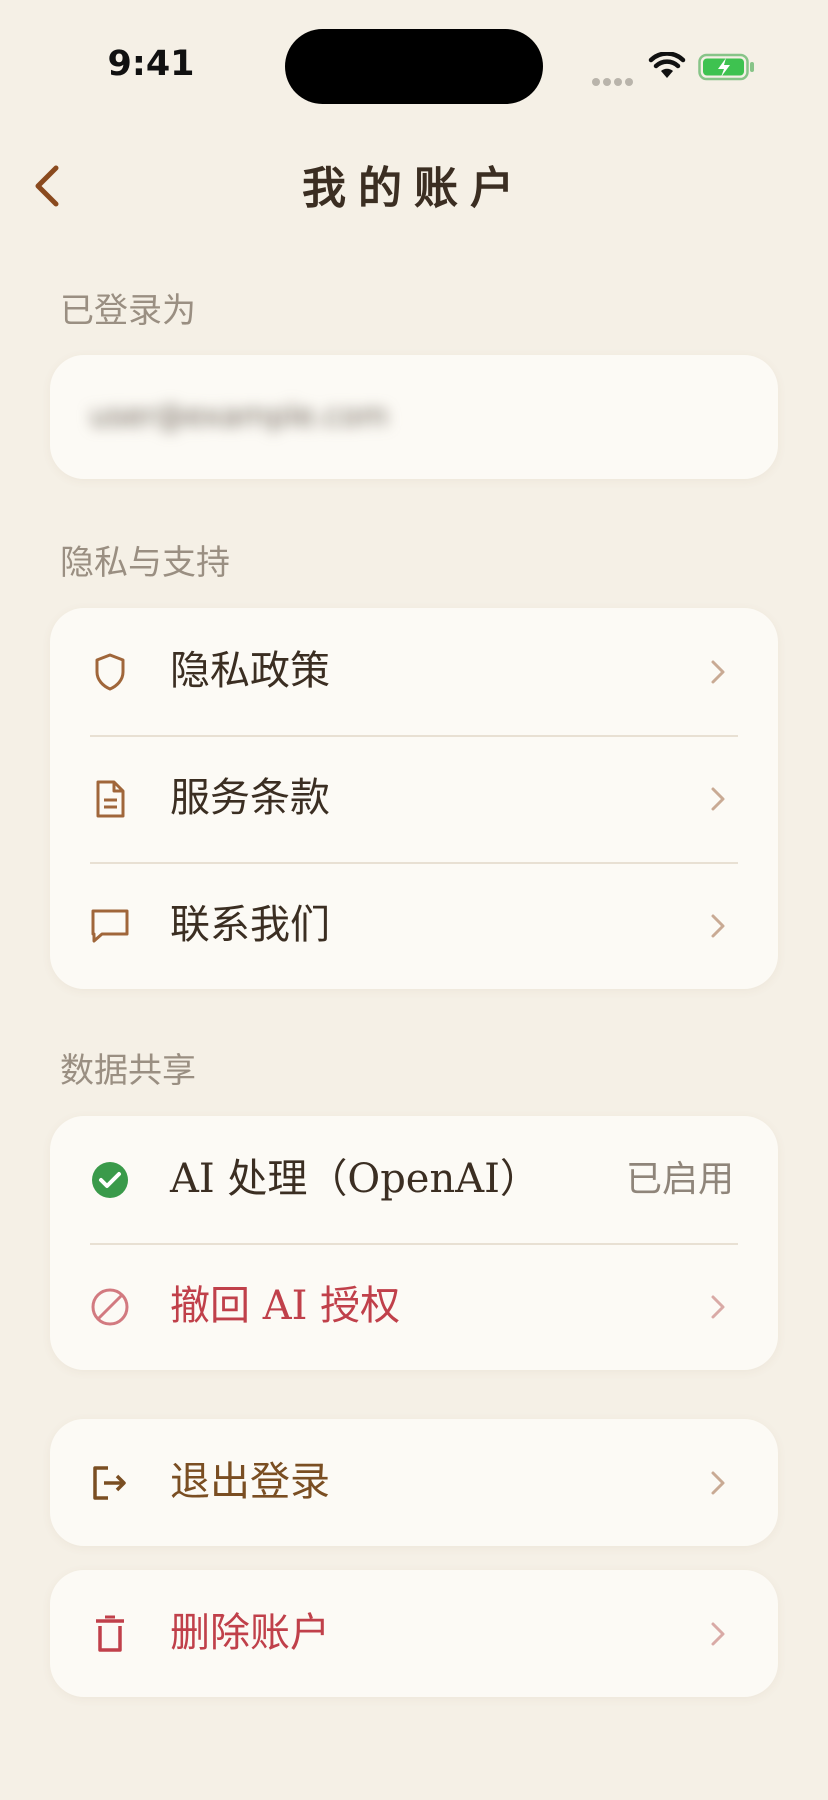  I want to click on terms-of-service-label: 服务条款, so click(250, 798).